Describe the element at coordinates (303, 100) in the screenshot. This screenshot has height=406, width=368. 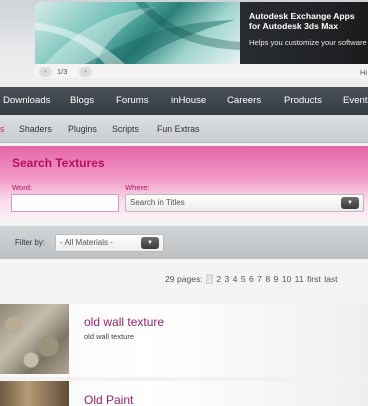
I see `nav-item-products: Products` at that location.